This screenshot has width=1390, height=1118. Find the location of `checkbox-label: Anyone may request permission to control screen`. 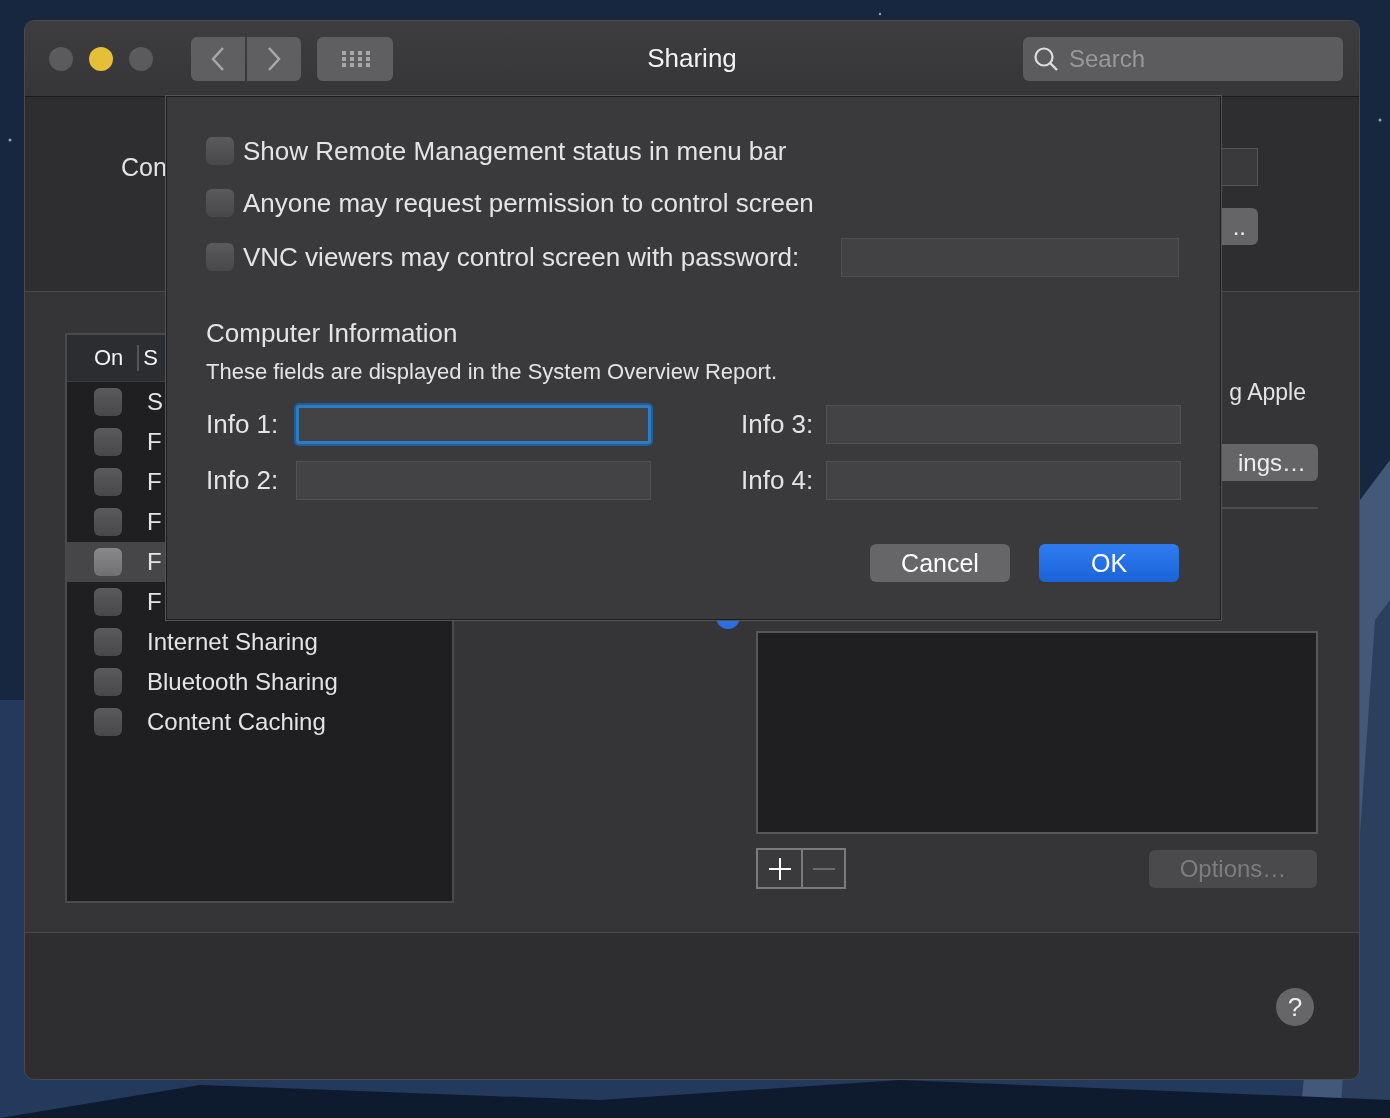

checkbox-label: Anyone may request permission to control screen is located at coordinates (528, 203).